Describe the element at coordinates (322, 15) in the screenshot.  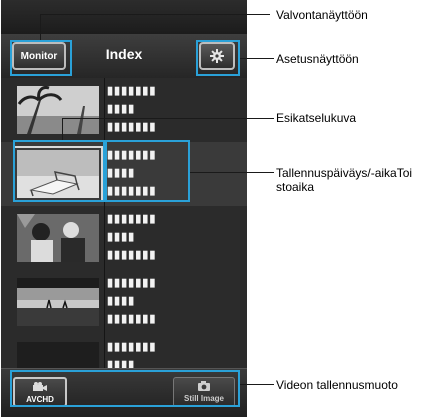
I see `annotation-monitor: Valvontanäyttöön` at that location.